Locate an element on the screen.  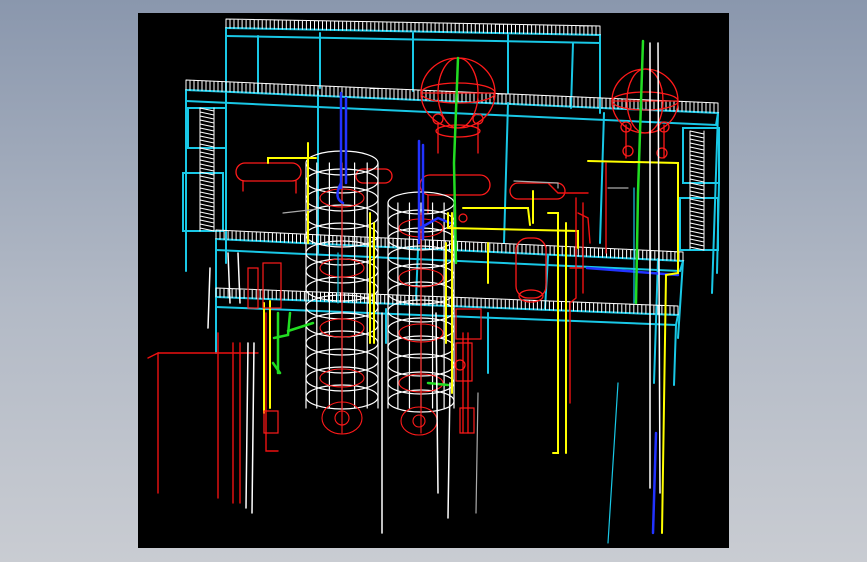
stair-right is located at coordinates (701, 155).